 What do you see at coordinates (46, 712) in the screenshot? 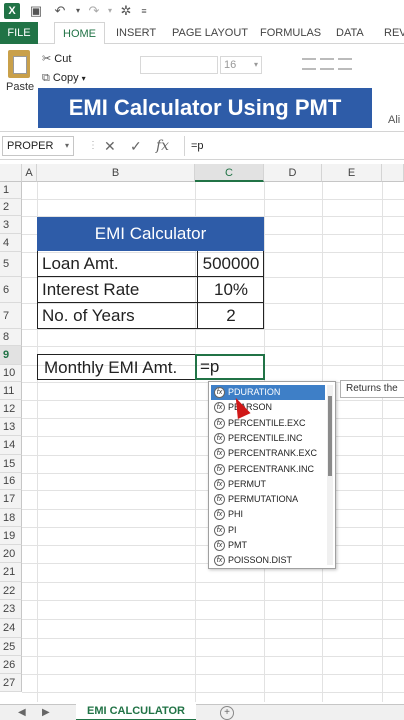
I see `sheet-next-icon: ▶` at bounding box center [46, 712].